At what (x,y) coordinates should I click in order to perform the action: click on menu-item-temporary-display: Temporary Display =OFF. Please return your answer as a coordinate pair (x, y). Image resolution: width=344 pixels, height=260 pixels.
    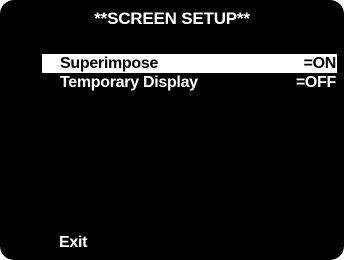
    Looking at the image, I should click on (189, 82).